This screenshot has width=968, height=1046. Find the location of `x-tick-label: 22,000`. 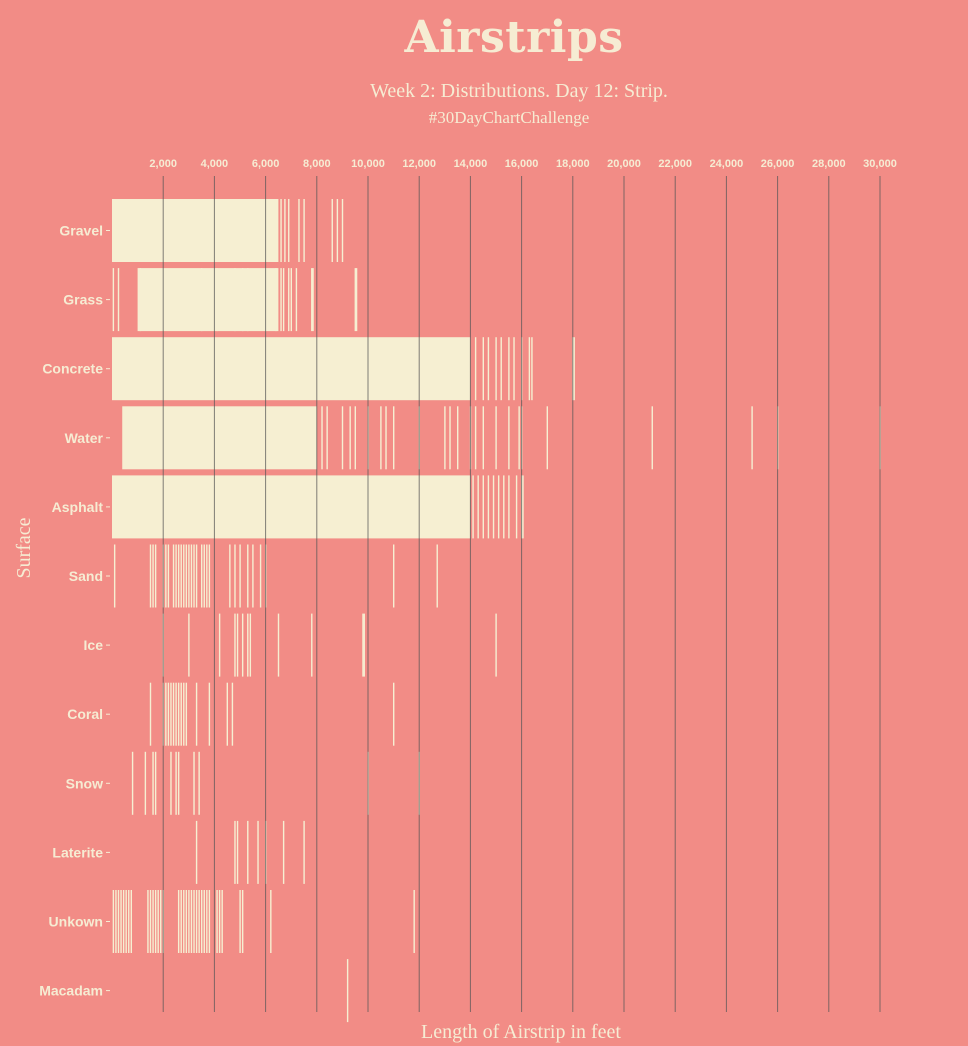

x-tick-label: 22,000 is located at coordinates (675, 164).